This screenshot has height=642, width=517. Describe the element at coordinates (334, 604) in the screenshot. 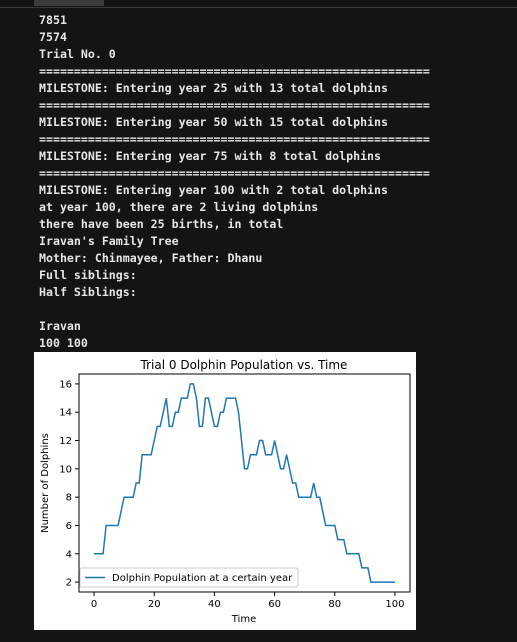

I see `x-tick-label: 80` at that location.